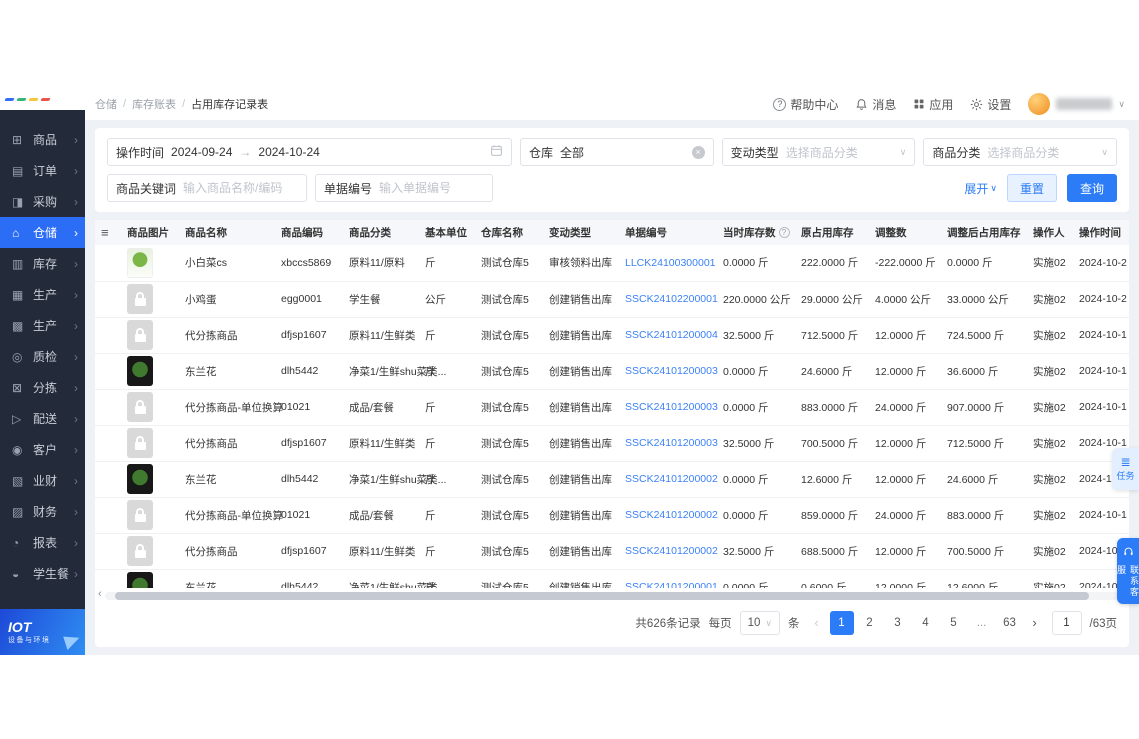 The image size is (1139, 739). I want to click on sidebar-item-business-finance: ▧ 业财 ›, so click(42, 480).